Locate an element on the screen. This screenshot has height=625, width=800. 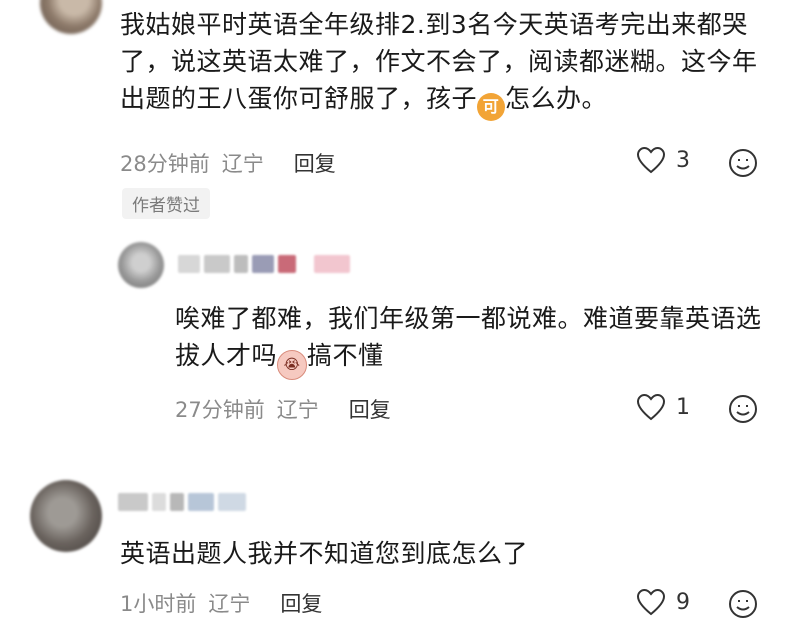
comment-text: 英语出题人我并不知道您到底怎么了 is located at coordinates (324, 553).